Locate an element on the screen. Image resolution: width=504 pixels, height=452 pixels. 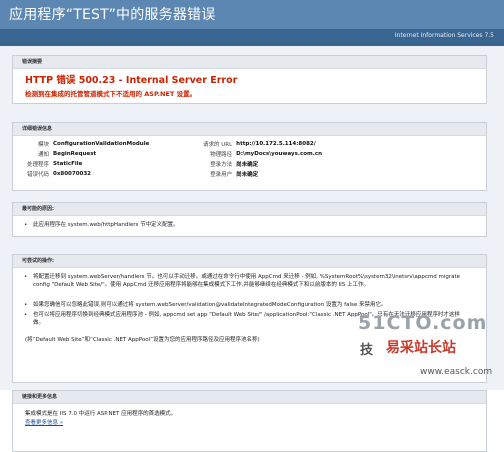
table-row: 请求的 URL http://10.172.5.114:8082/ is located at coordinates (262, 144).